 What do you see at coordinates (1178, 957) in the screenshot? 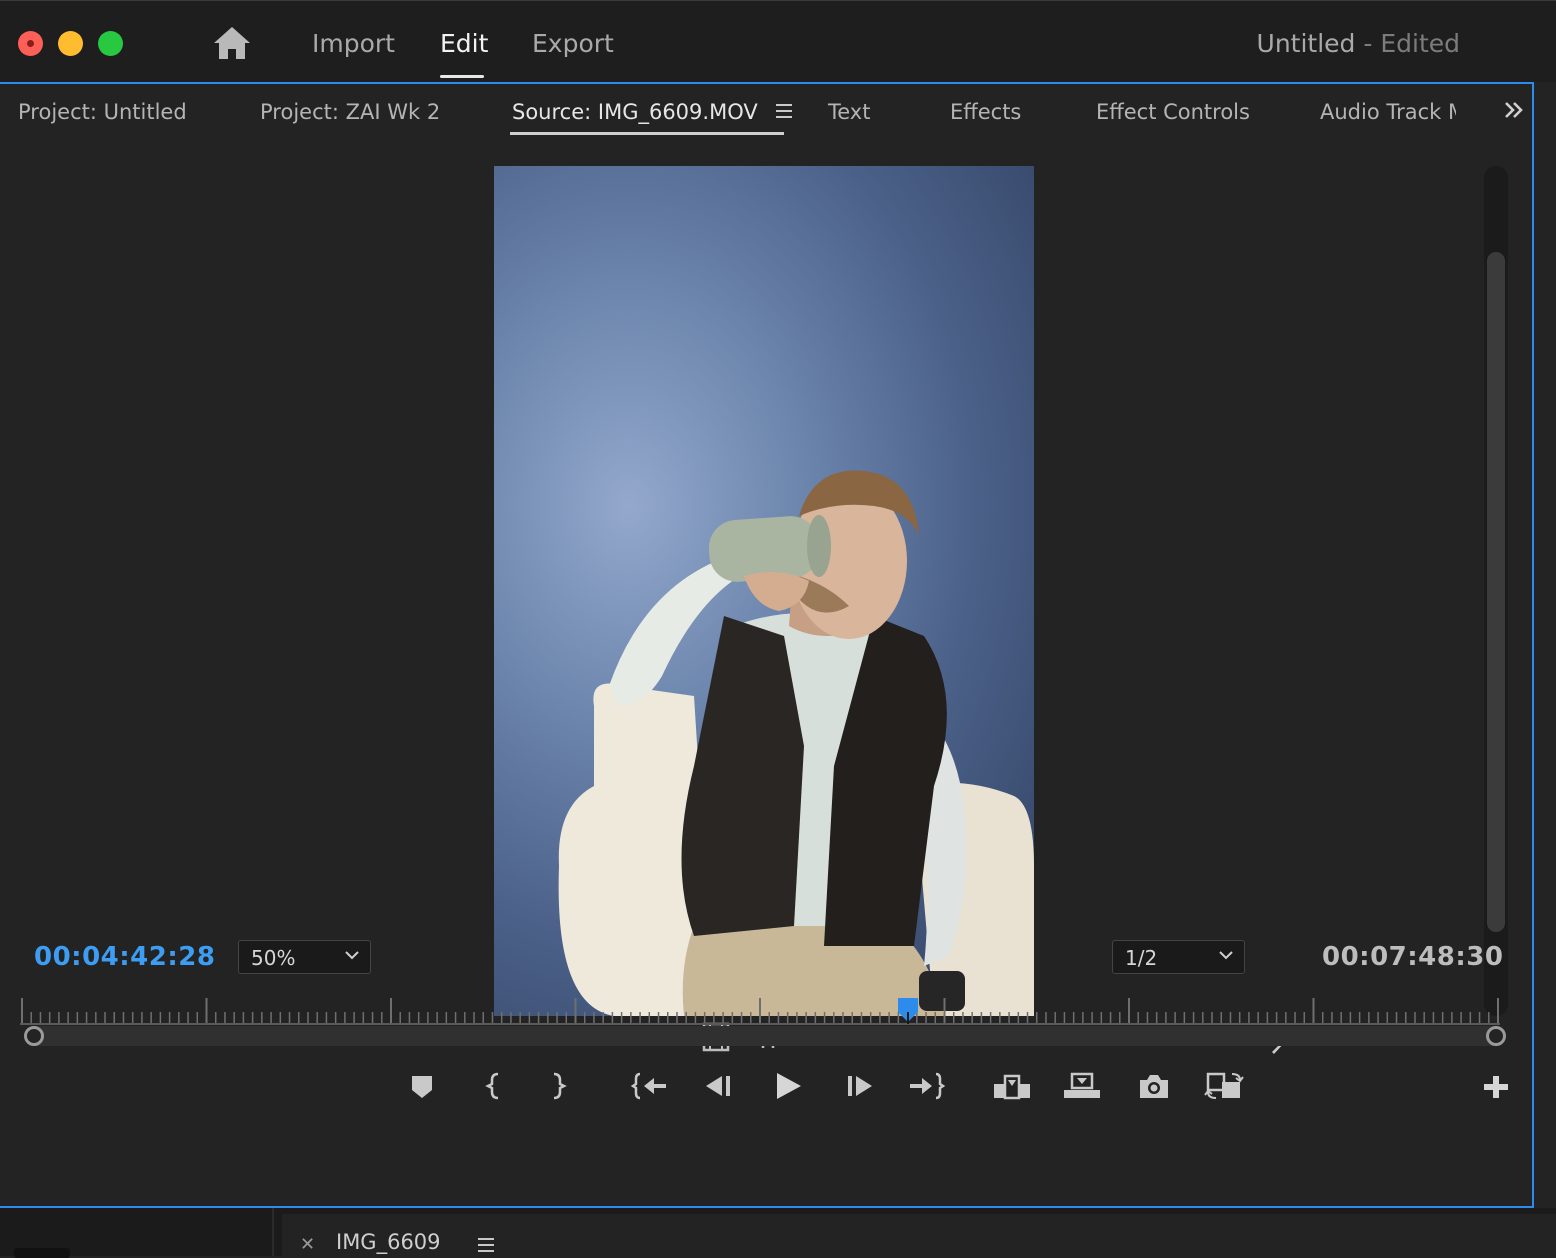
I see `resolution-dropdown: 1/2` at bounding box center [1178, 957].